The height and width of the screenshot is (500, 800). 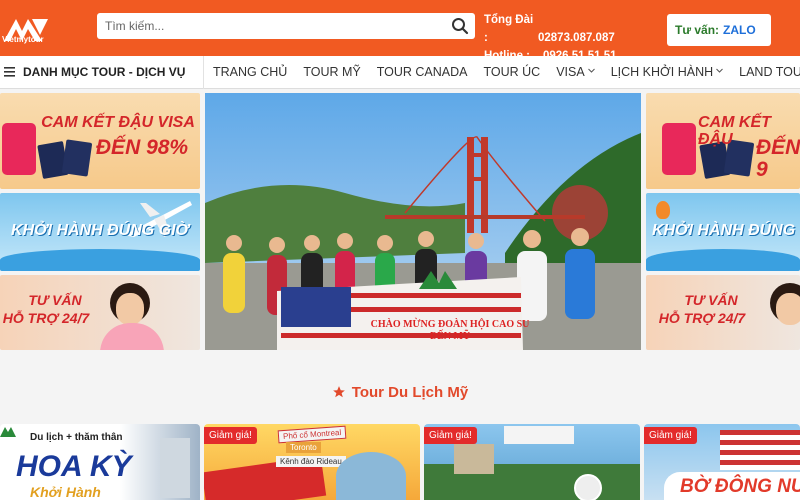 What do you see at coordinates (8, 432) in the screenshot?
I see `vietmytour-mini-logo` at bounding box center [8, 432].